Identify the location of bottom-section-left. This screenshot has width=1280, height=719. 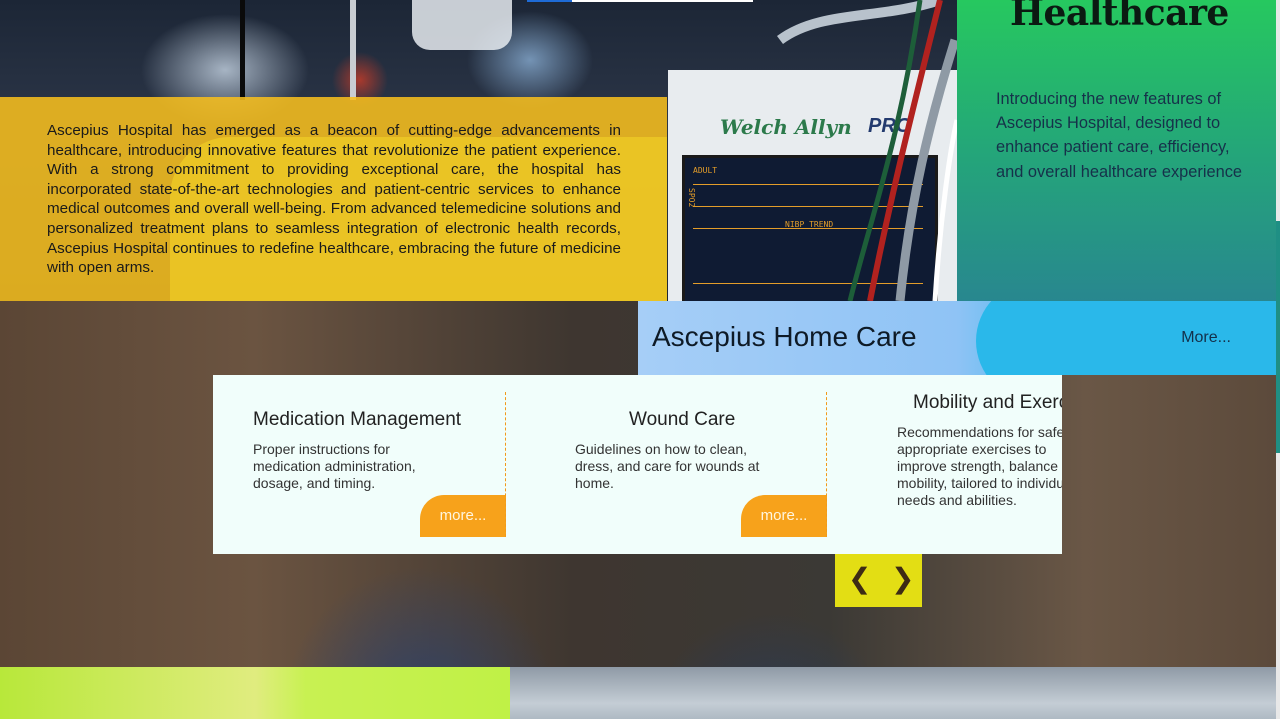
(255, 693).